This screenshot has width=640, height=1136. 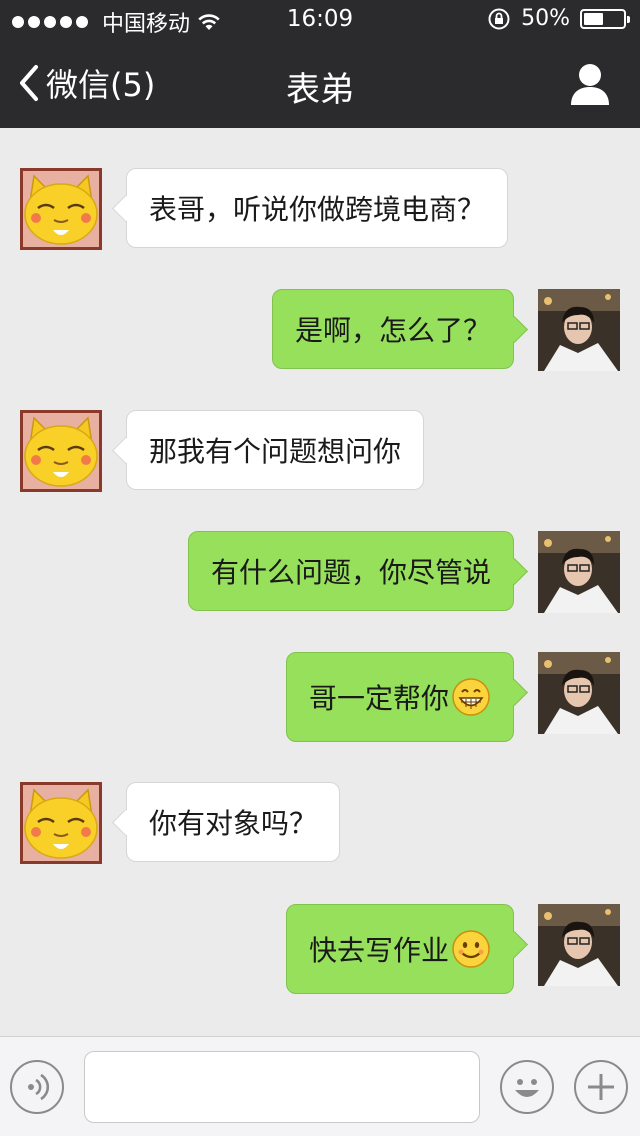 What do you see at coordinates (471, 697) in the screenshot?
I see `grin-emoji-icon` at bounding box center [471, 697].